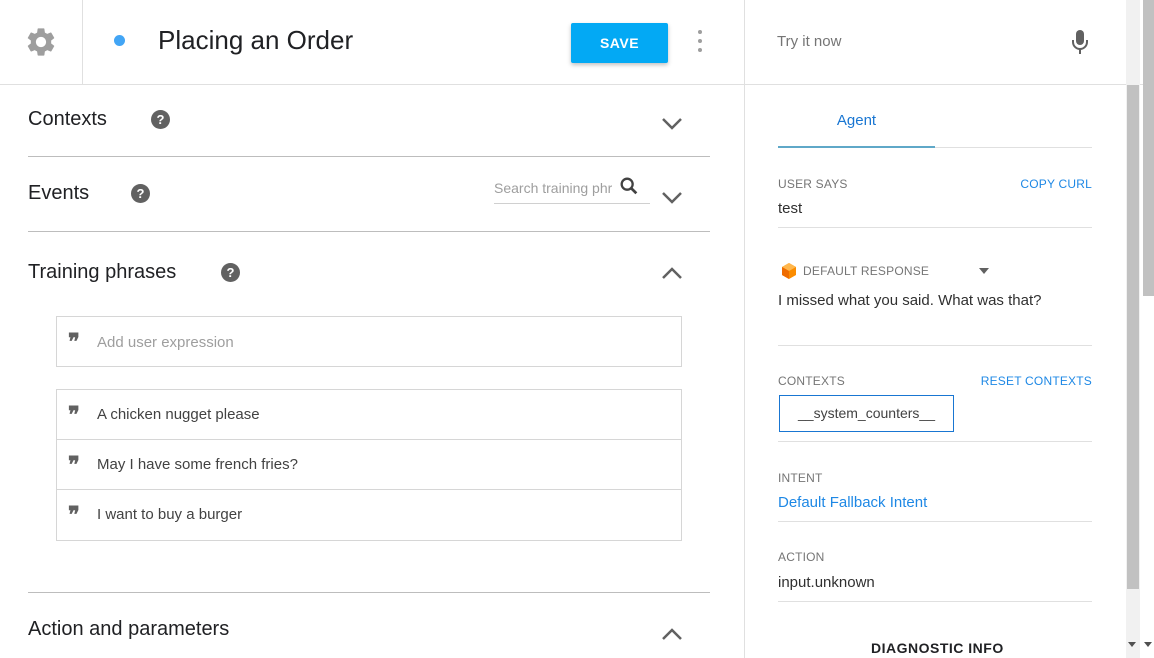  I want to click on list-item: ❞ A chicken nugget please, so click(369, 415).